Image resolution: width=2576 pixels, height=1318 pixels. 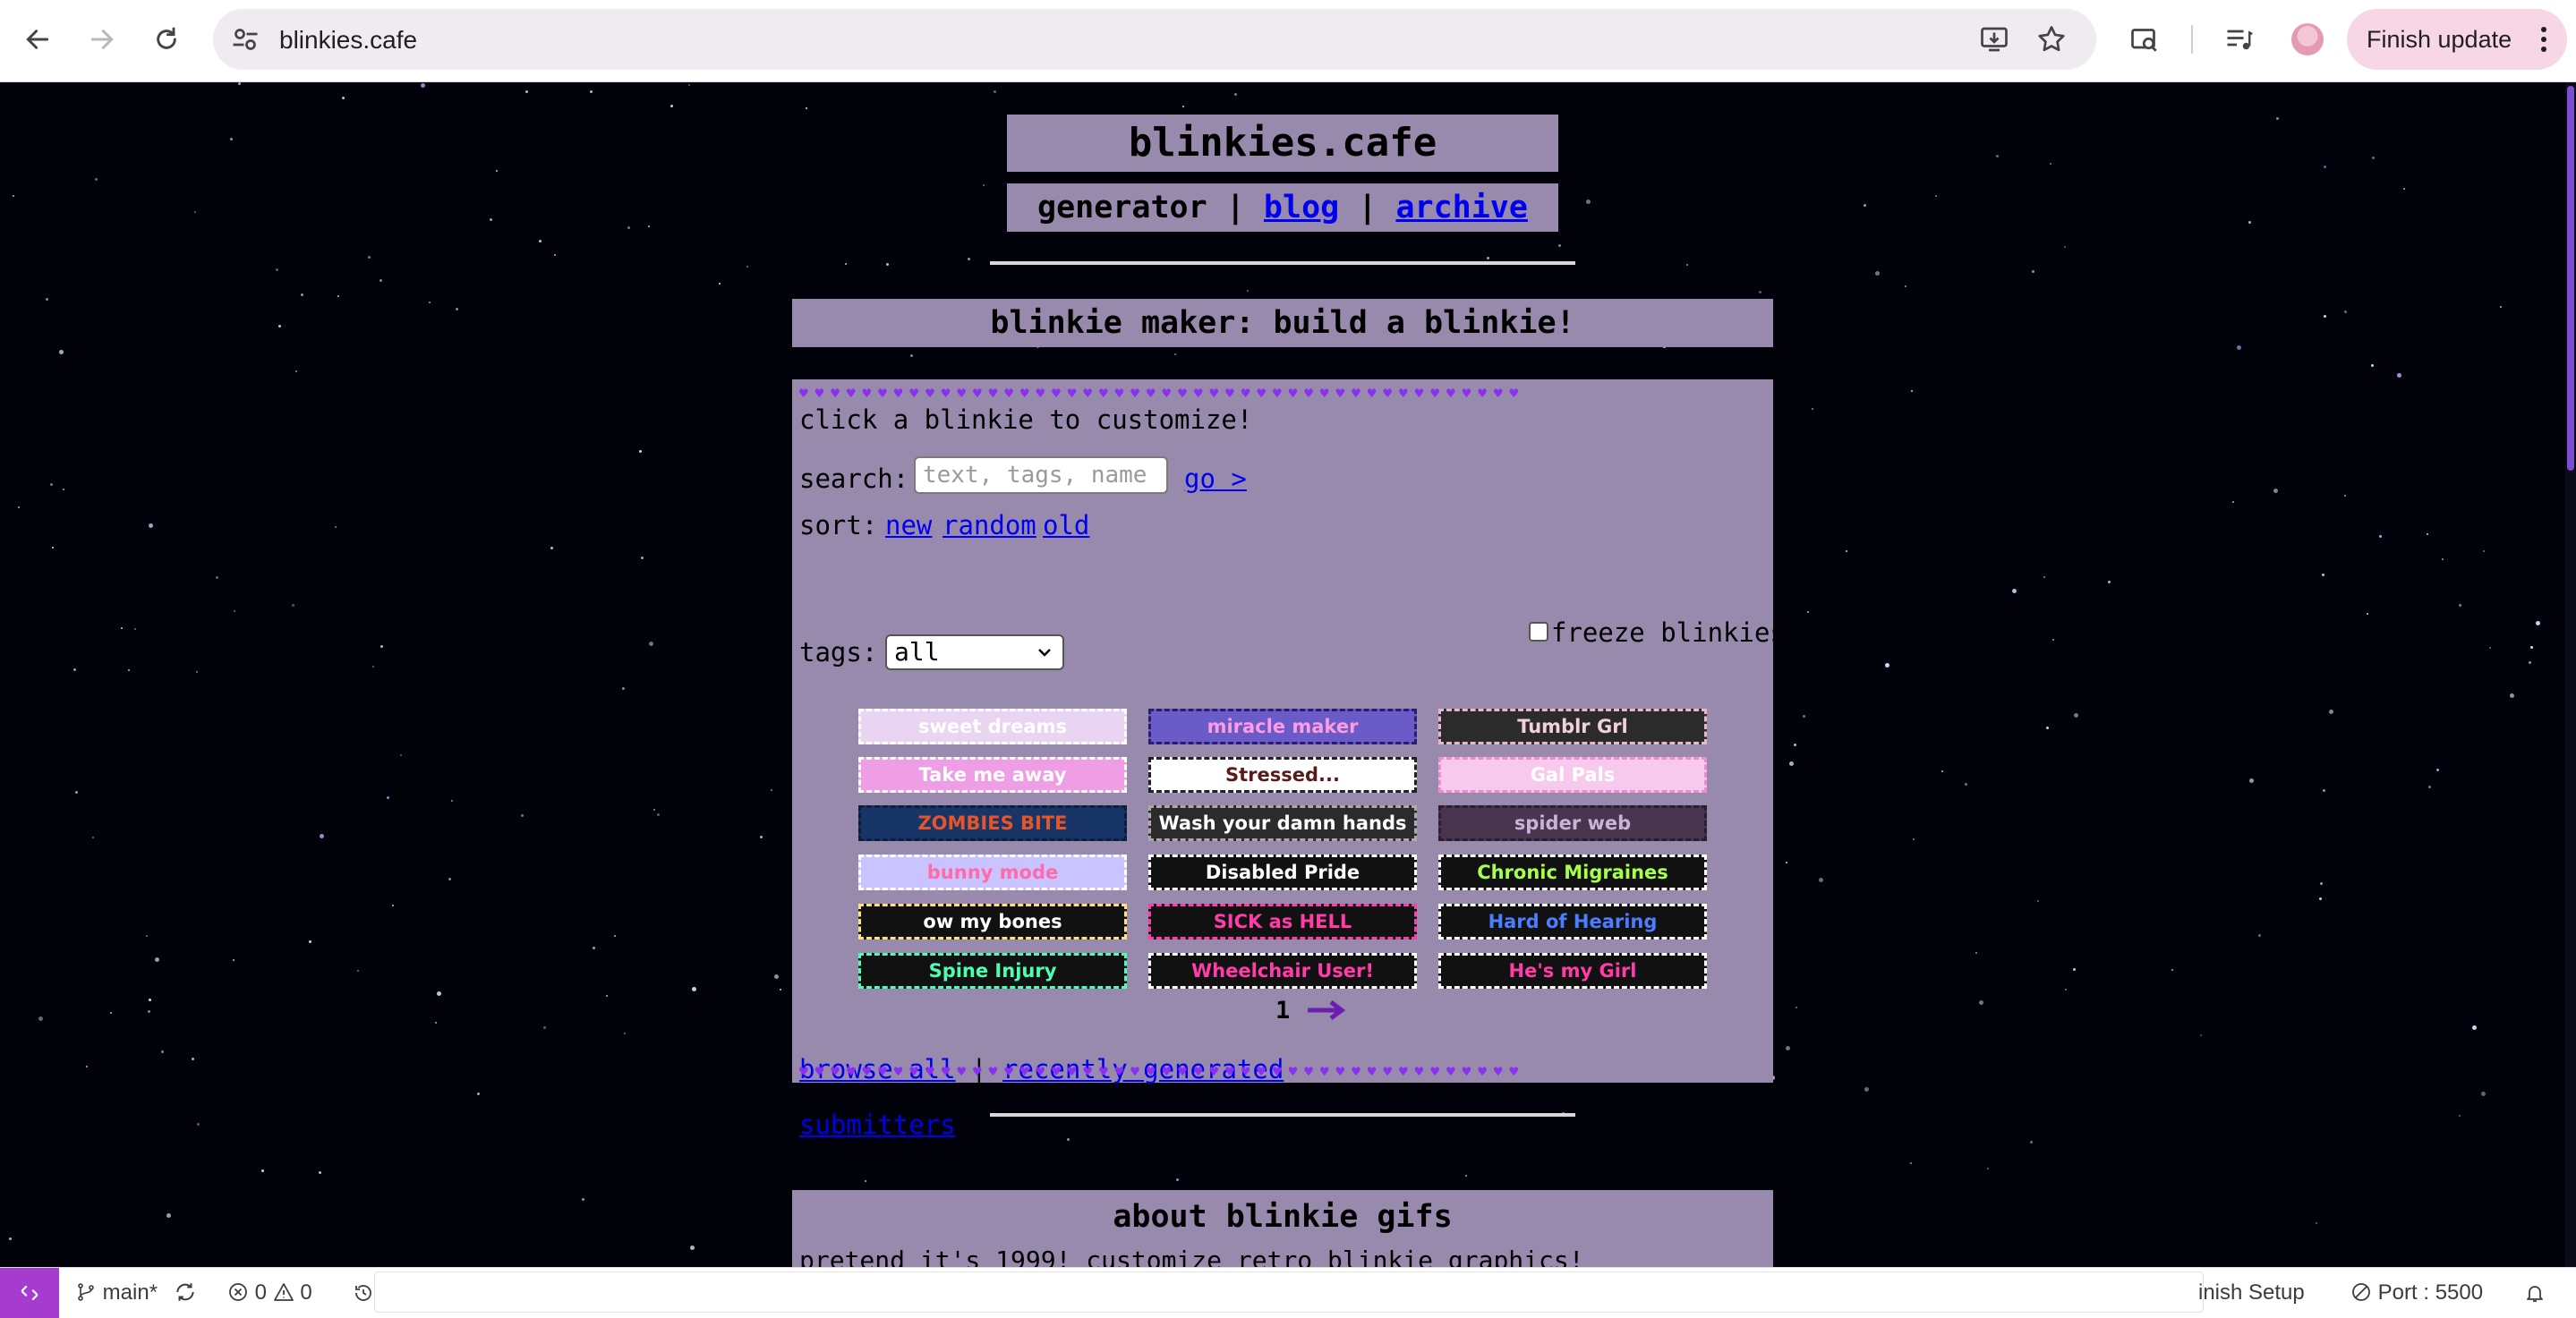 What do you see at coordinates (348, 40) in the screenshot?
I see `url-text: blinkies.cafe` at bounding box center [348, 40].